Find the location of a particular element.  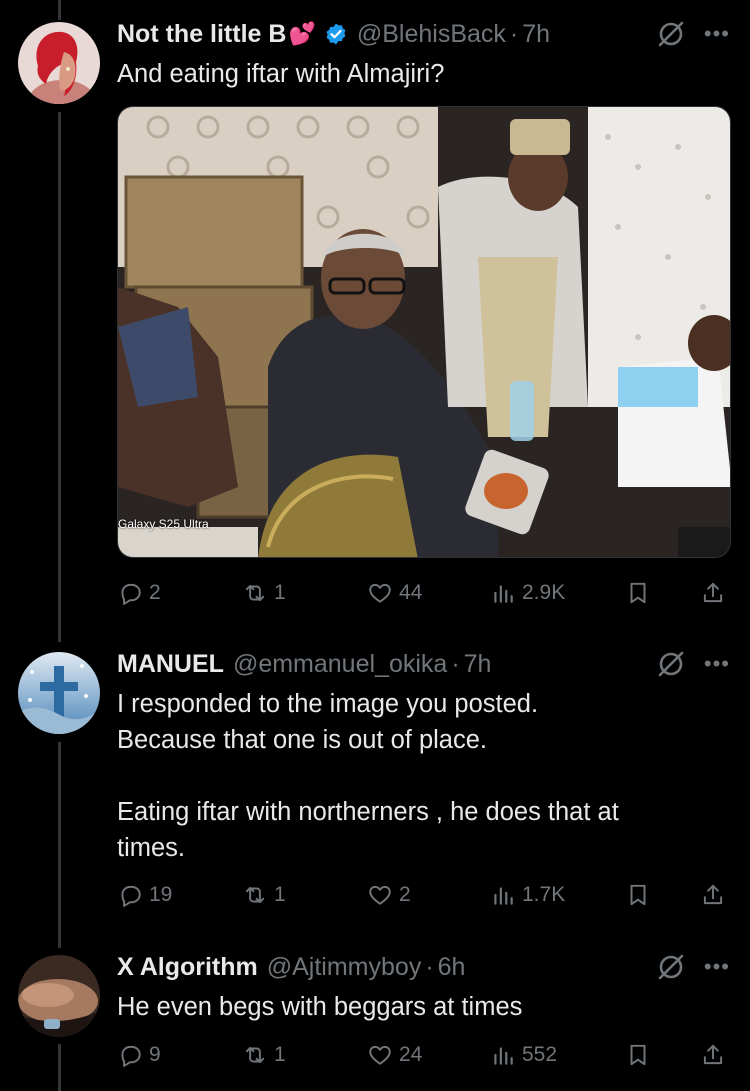

tweet-actions: 9 1 24 552 is located at coordinates (427, 1055).